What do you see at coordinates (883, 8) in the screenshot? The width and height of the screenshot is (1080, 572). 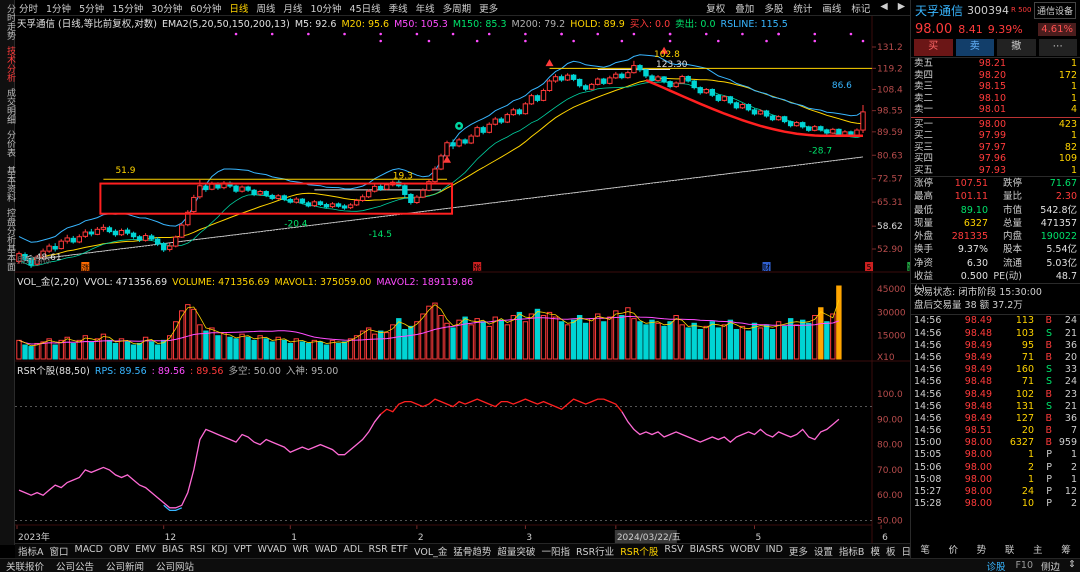 I see `tool-button-6: ◀` at bounding box center [883, 8].